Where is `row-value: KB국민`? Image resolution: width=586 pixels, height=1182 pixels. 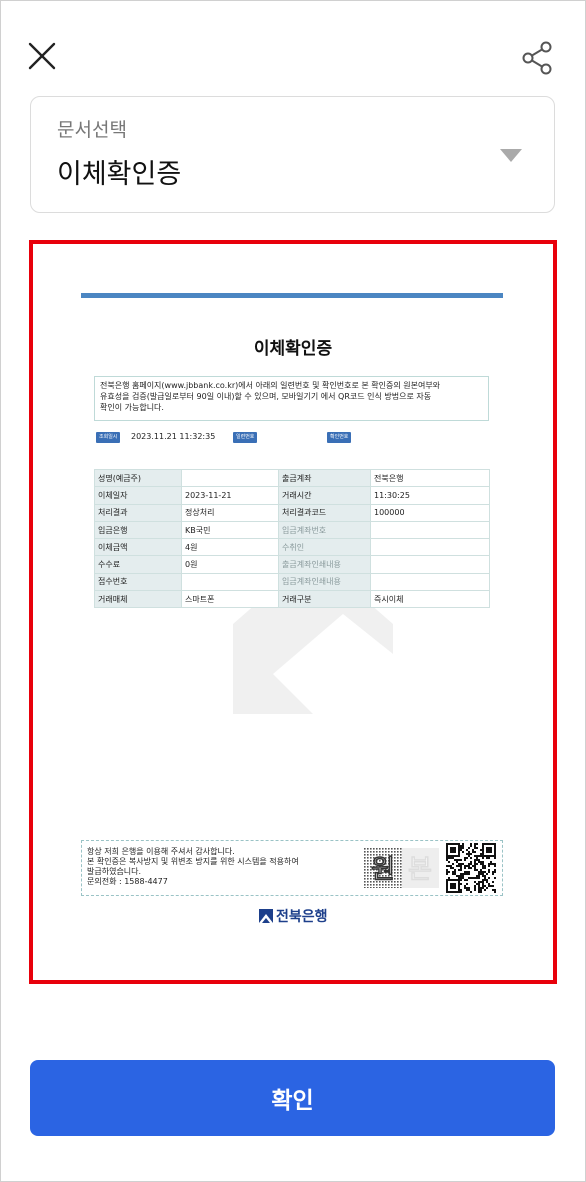
row-value: KB국민 is located at coordinates (230, 530).